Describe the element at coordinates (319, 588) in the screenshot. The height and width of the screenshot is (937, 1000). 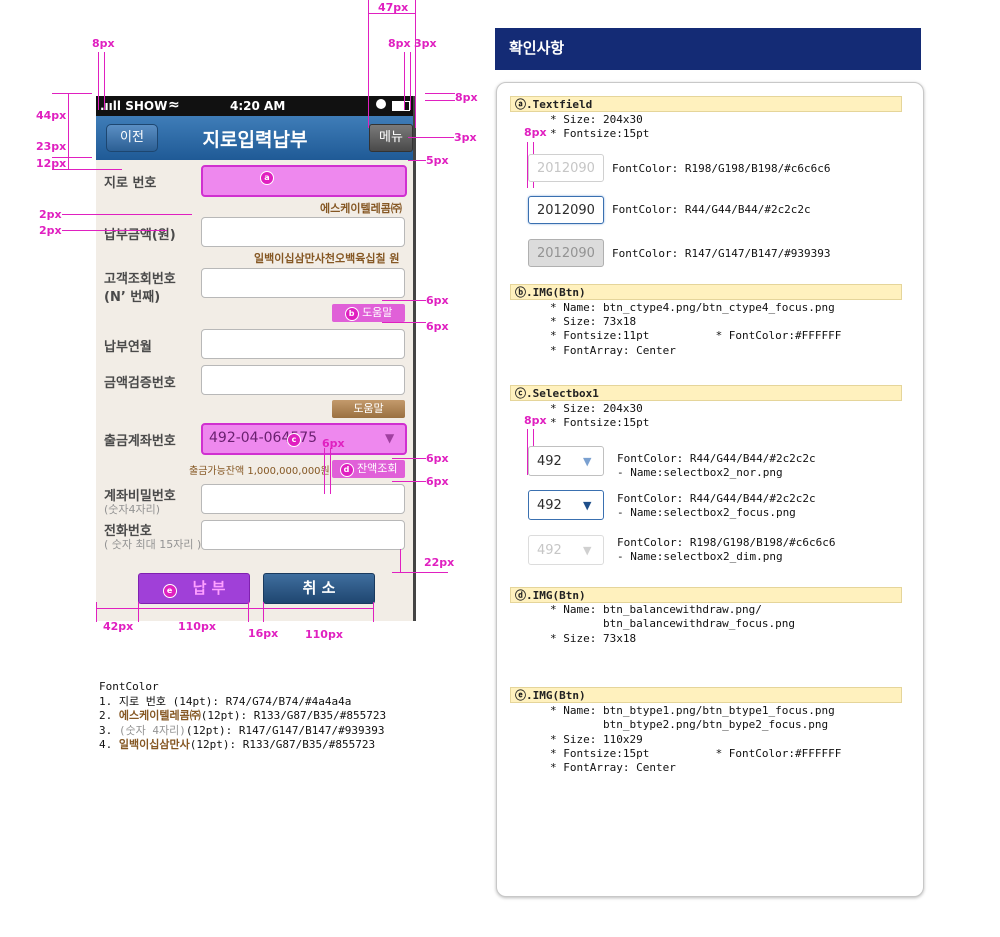
I see `cancel-button: 취 소` at that location.